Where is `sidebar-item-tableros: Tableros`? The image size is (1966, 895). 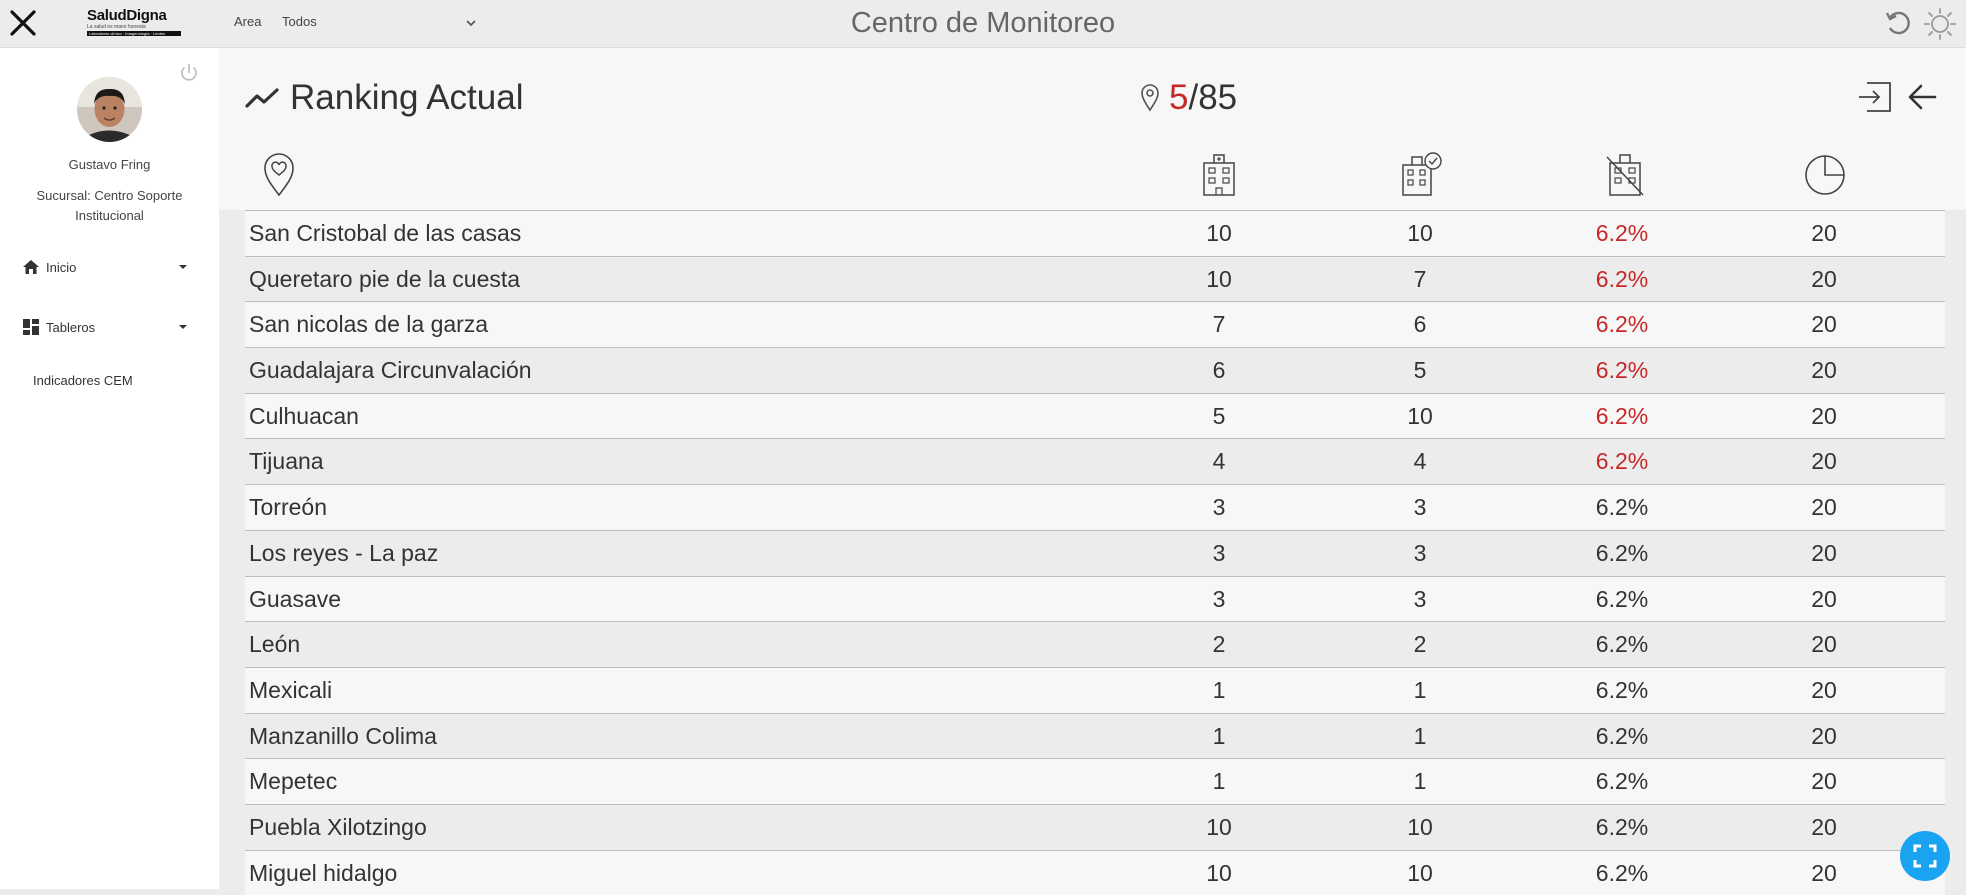 sidebar-item-tableros: Tableros is located at coordinates (109, 327).